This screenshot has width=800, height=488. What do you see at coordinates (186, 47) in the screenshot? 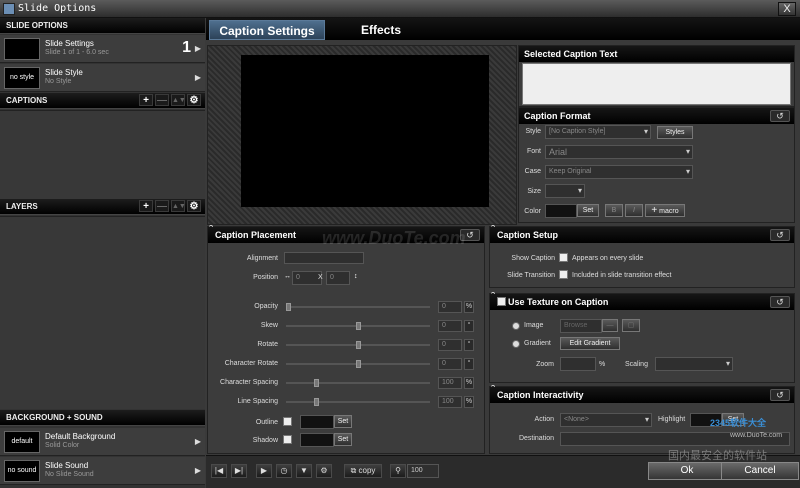
I see `slide-number: 1` at bounding box center [186, 47].